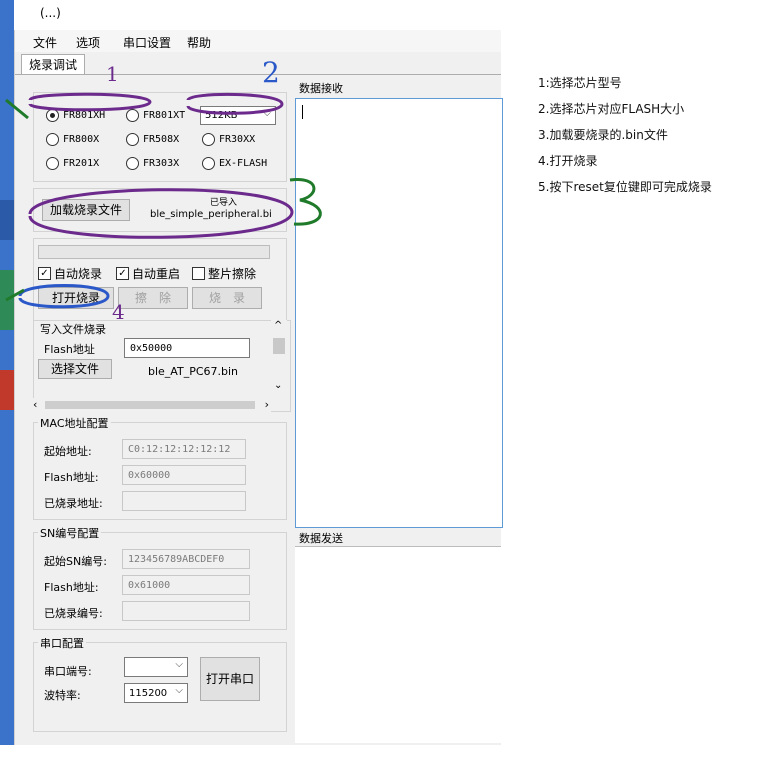  Describe the element at coordinates (580, 83) in the screenshot. I see `note-step-1: 1:选择芯片型号` at that location.